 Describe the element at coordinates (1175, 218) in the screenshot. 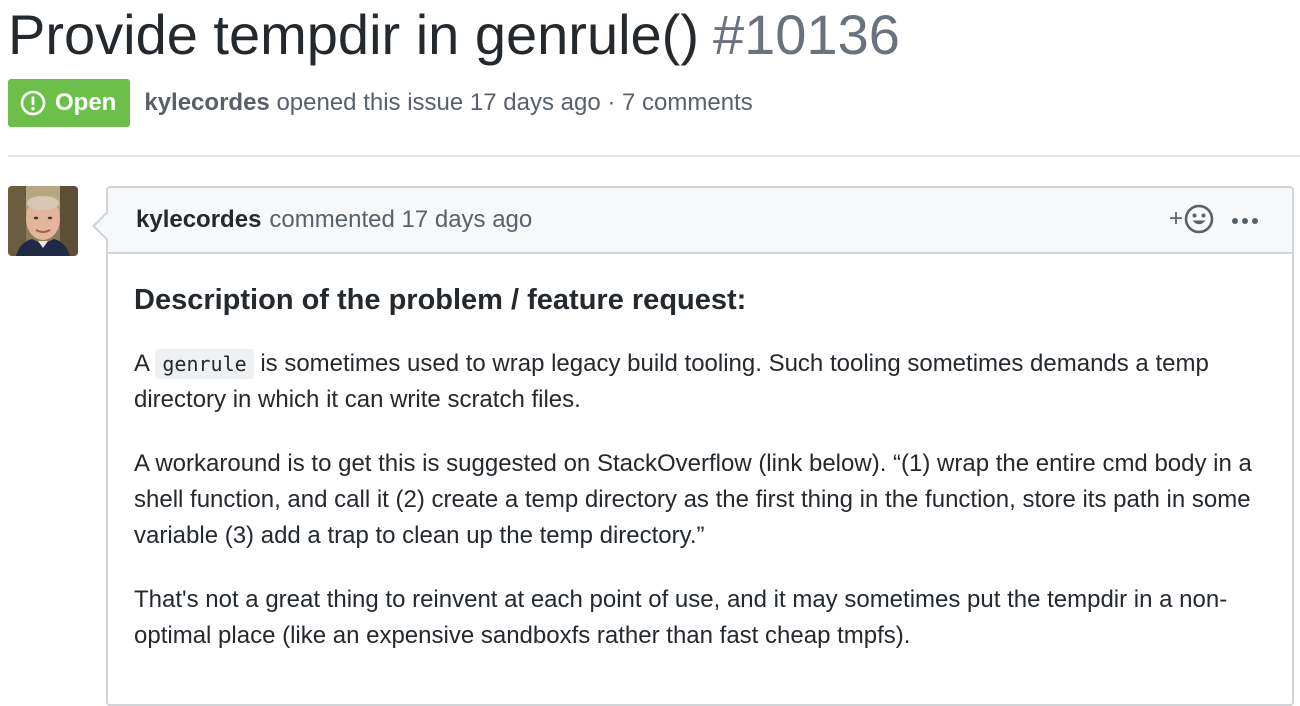

I see `reaction-plus: +` at that location.